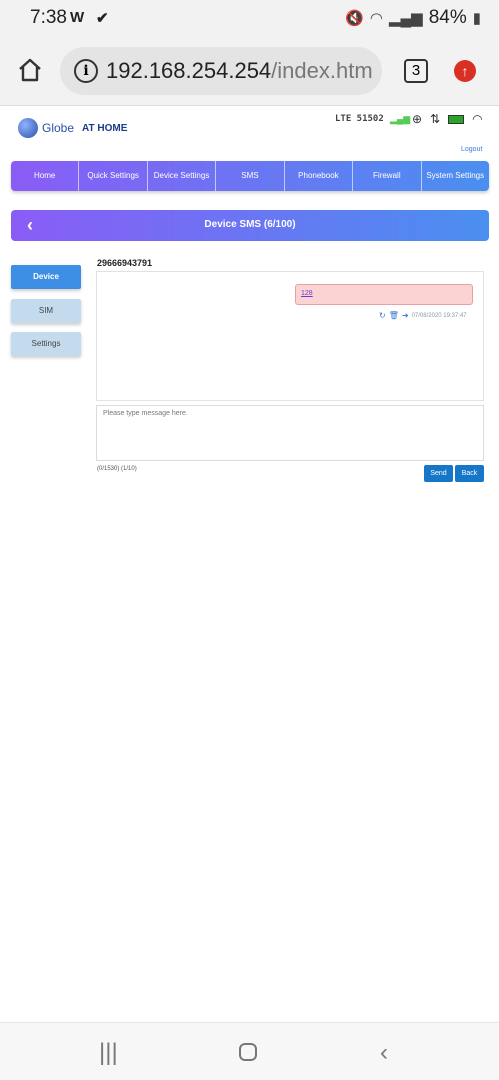 Image resolution: width=499 pixels, height=1080 pixels. Describe the element at coordinates (45, 176) in the screenshot. I see `nav-home: Home` at that location.